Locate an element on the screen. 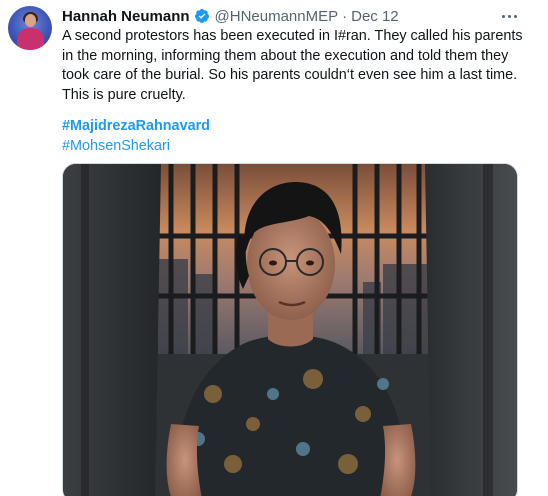 Image resolution: width=548 pixels, height=496 pixels. tweet-header: Hannah Neumann @HNeumannMEP · Dec 12 is located at coordinates (230, 16).